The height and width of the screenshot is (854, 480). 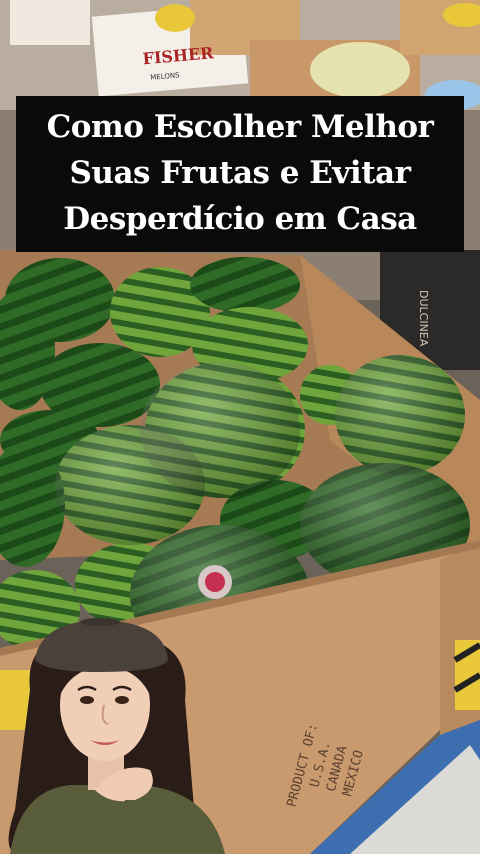 I want to click on caption-line-2: Suas Frutas e Evitar, so click(x=240, y=173).